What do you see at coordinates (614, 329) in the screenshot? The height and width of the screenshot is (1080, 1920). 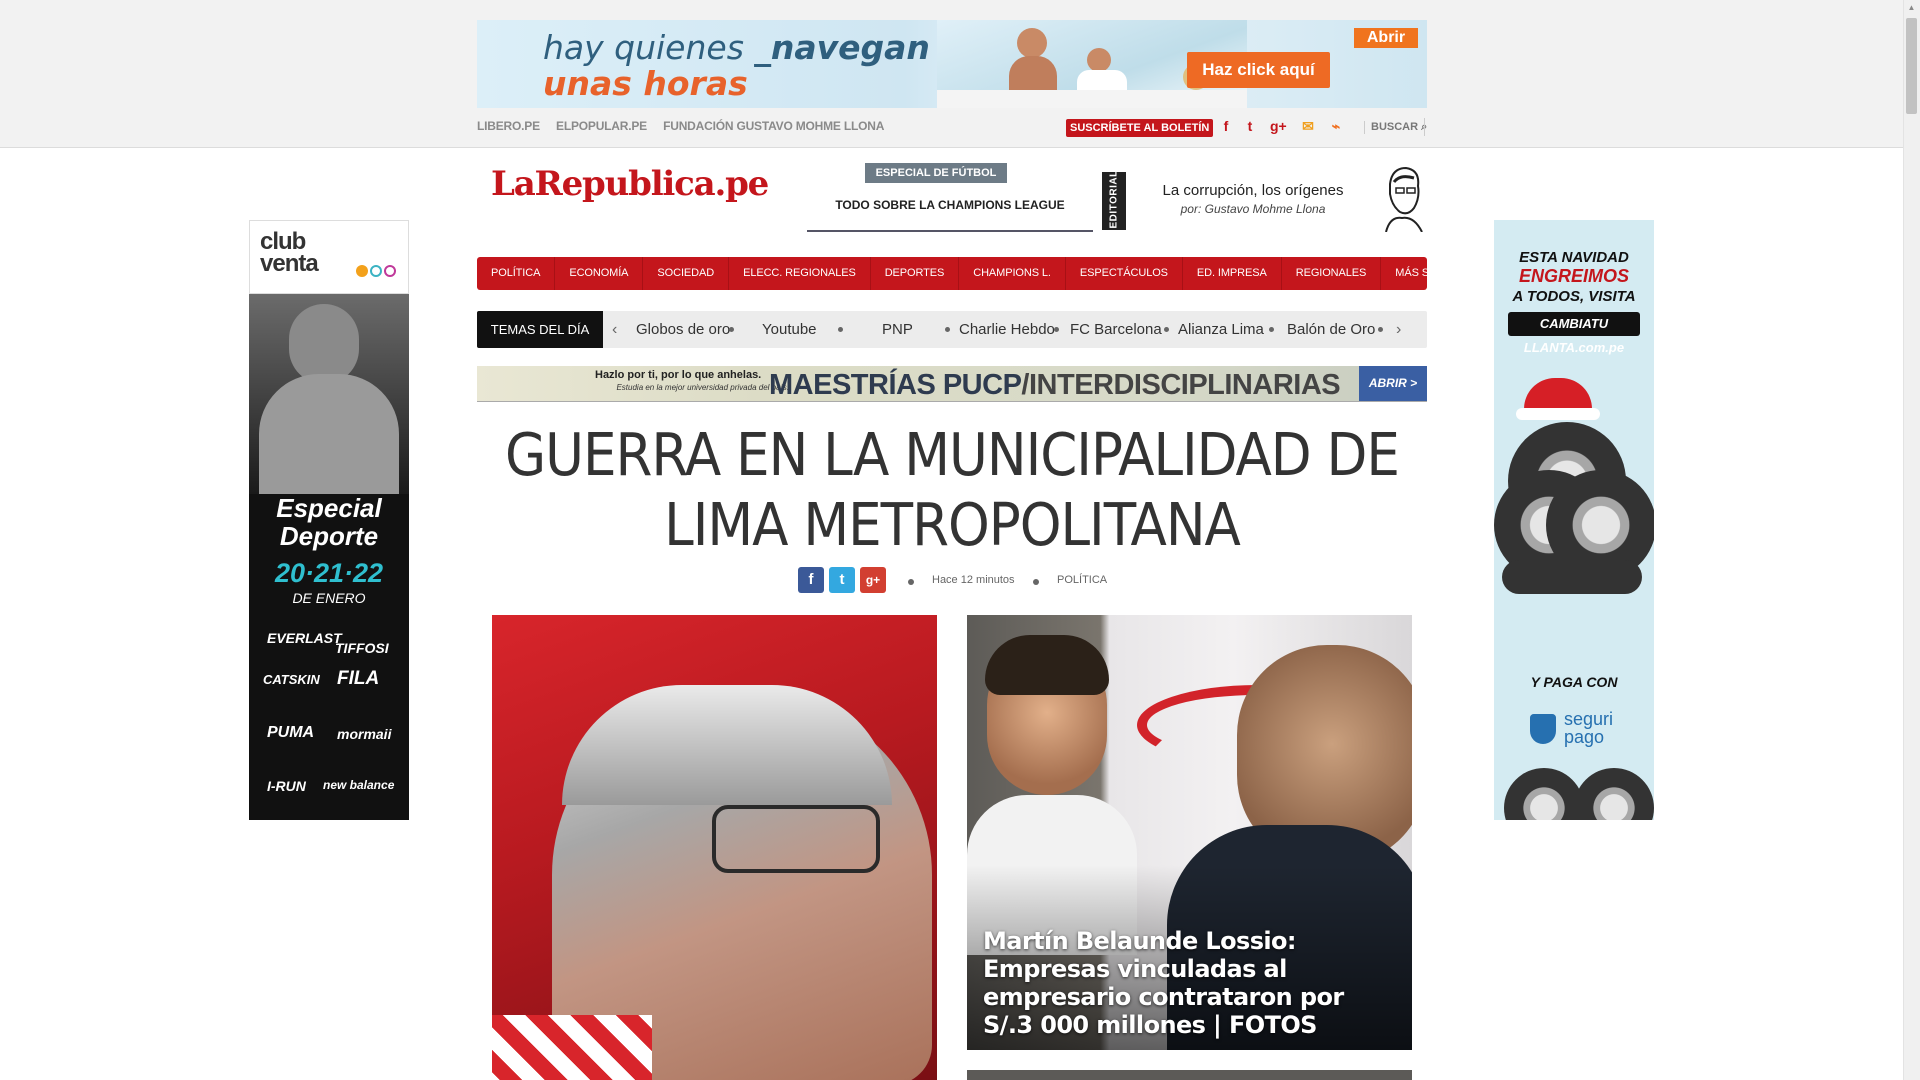 I see `chevron-left-icon: ‹` at bounding box center [614, 329].